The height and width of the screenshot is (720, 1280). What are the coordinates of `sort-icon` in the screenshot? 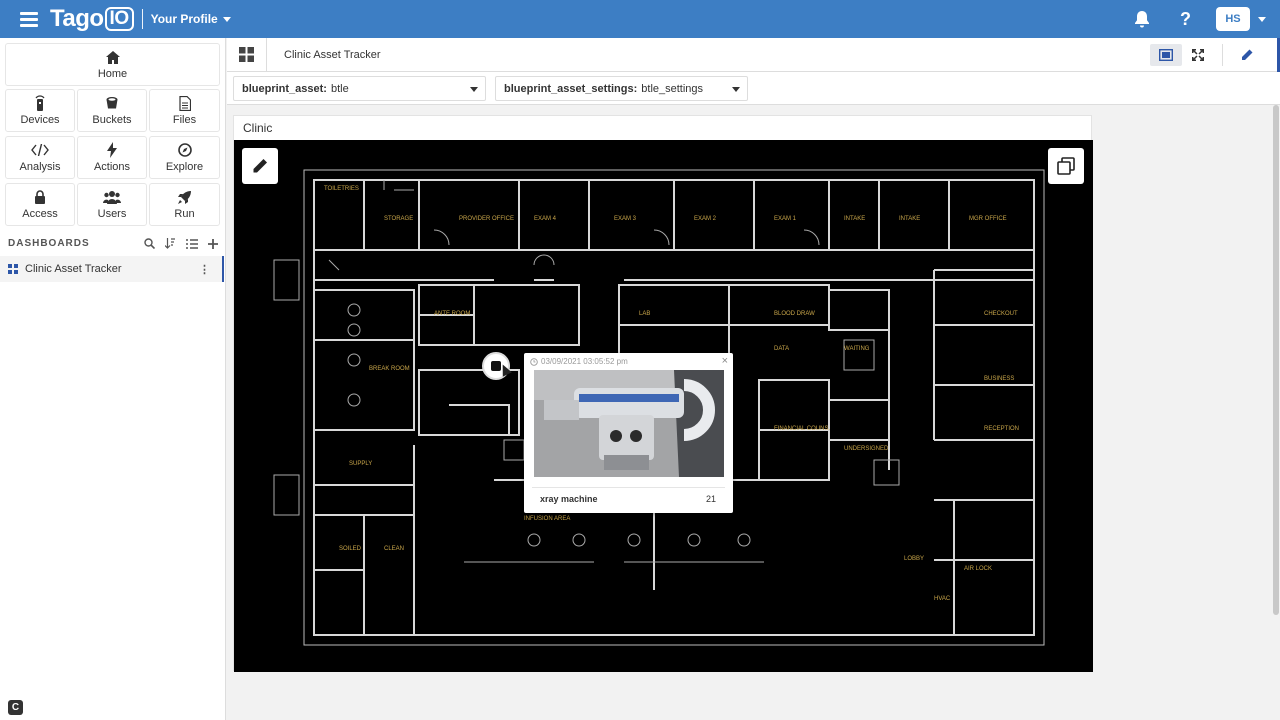 It's located at (170, 243).